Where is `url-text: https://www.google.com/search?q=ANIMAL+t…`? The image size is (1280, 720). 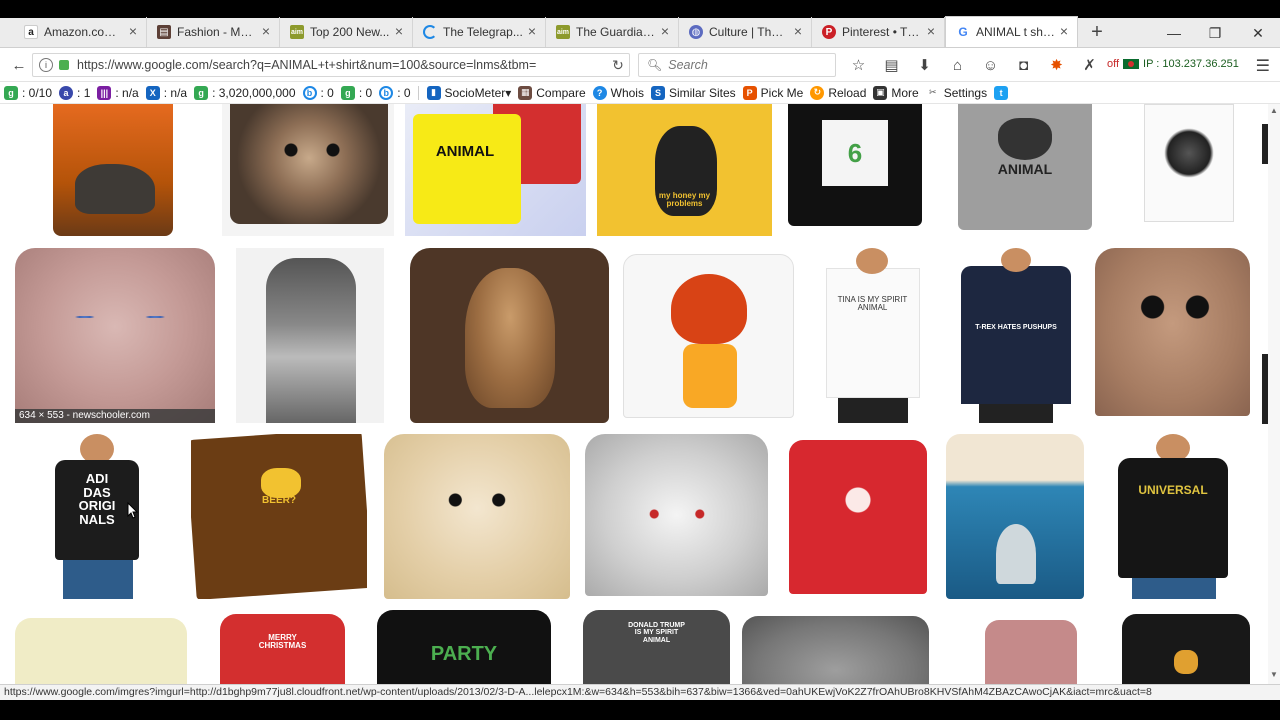
url-text: https://www.google.com/search?q=ANIMAL+t… is located at coordinates (342, 65).